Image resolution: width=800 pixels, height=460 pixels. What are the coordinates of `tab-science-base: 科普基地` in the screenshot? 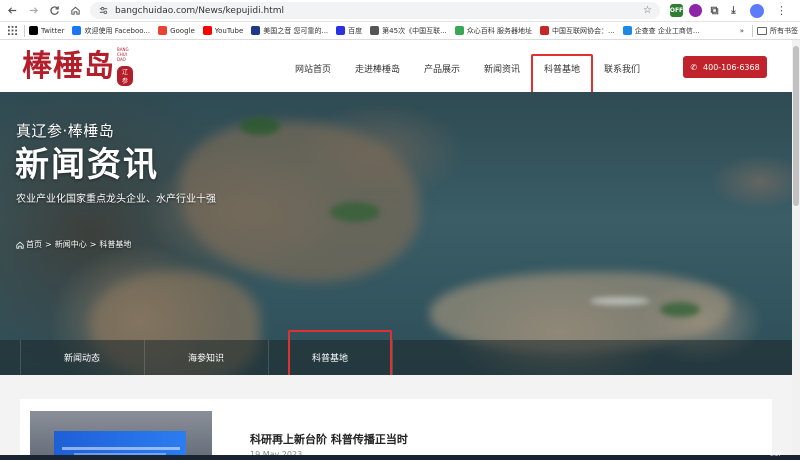 It's located at (330, 357).